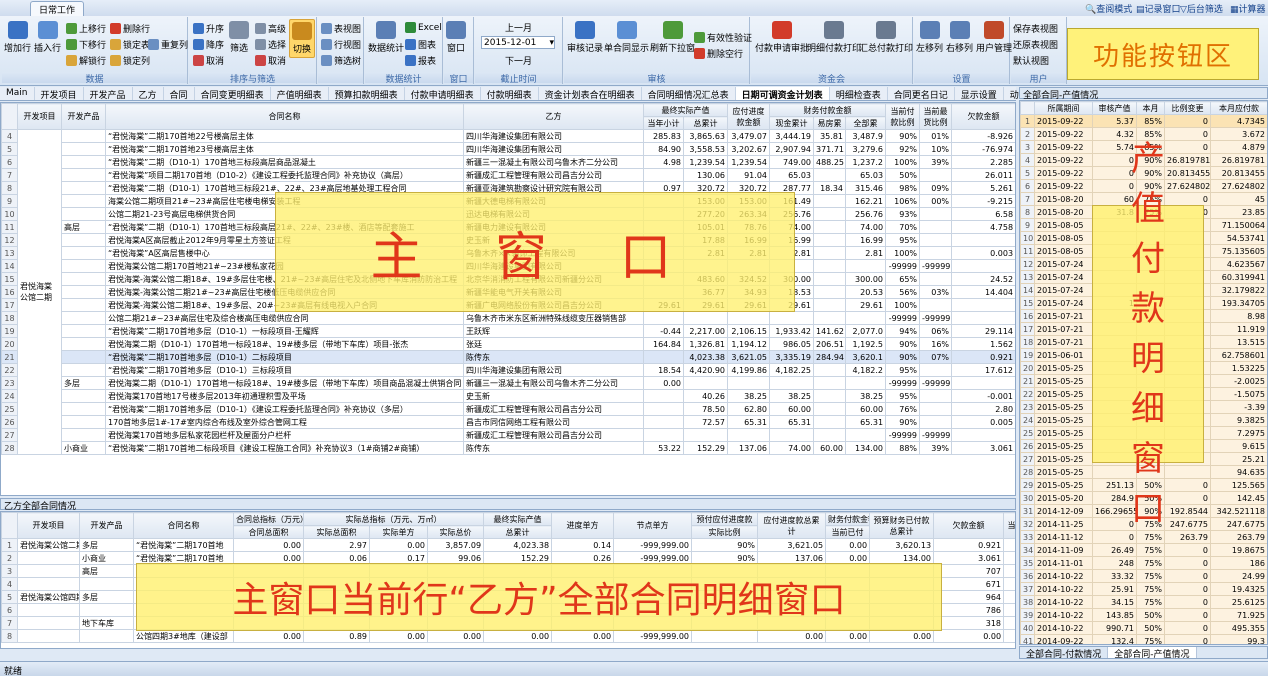 Image resolution: width=1268 pixels, height=676 pixels. What do you see at coordinates (130, 28) in the screenshot?
I see `delete-row-button: 删除行` at bounding box center [130, 28].